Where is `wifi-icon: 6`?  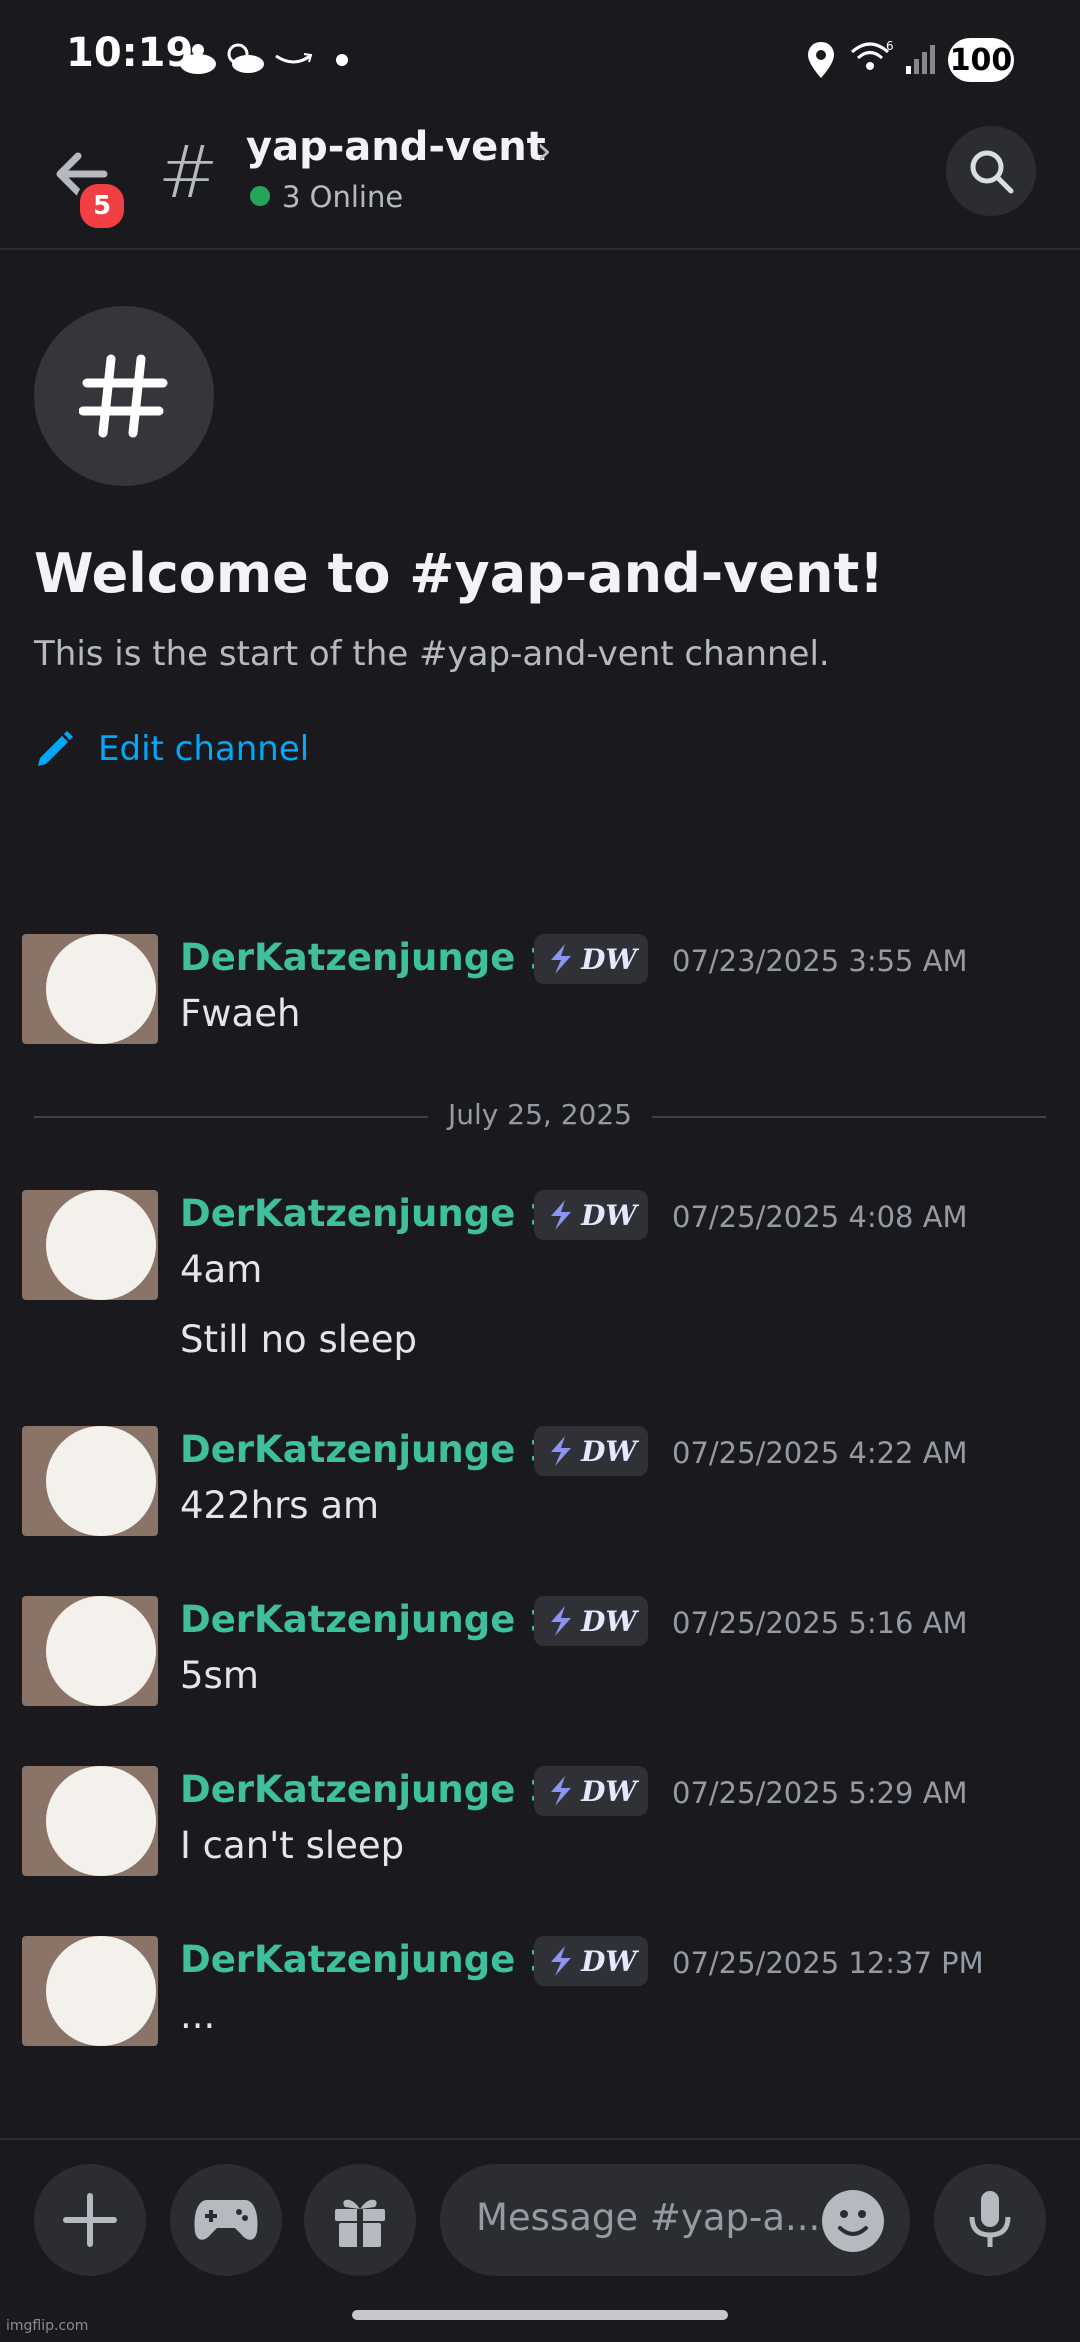
wifi-icon: 6 is located at coordinates (872, 54).